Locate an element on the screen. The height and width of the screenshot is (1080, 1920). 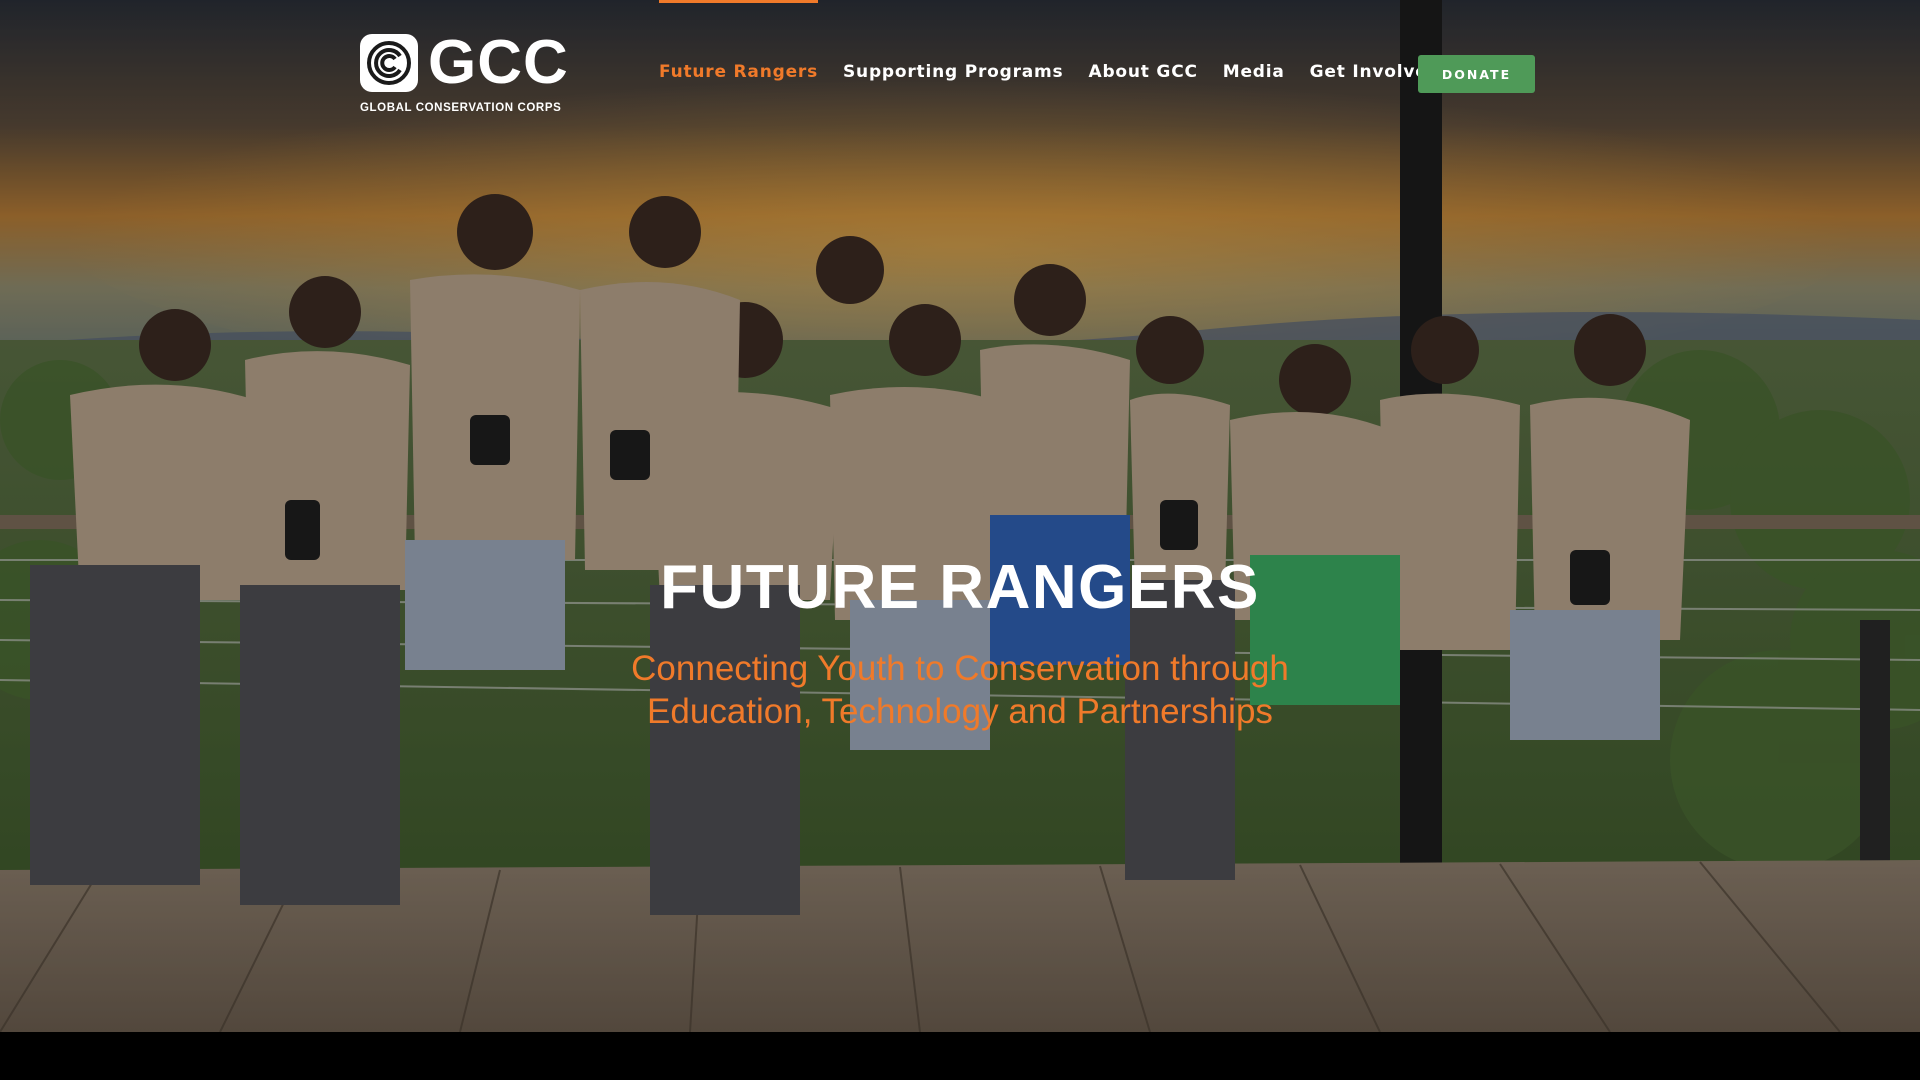
hero-title: FUTURE RANGERS is located at coordinates (960, 587).